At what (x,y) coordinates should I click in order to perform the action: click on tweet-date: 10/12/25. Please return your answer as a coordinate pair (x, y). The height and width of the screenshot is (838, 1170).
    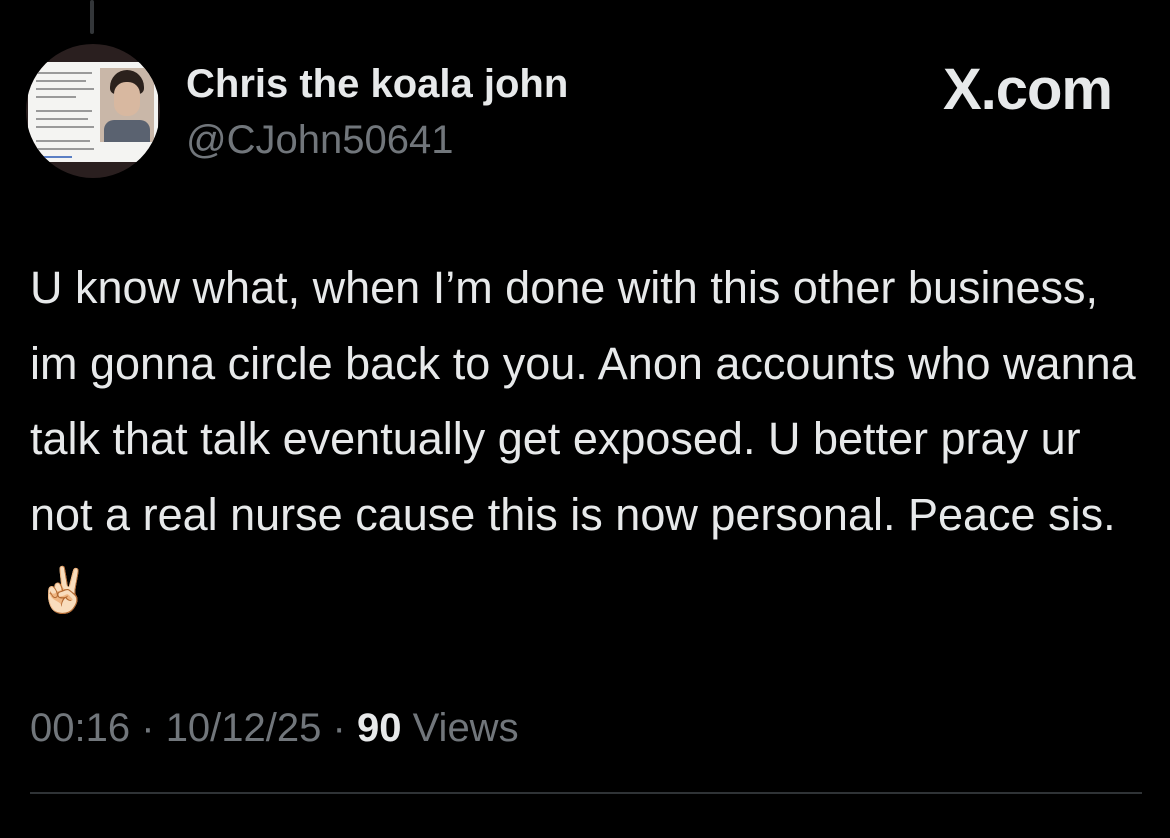
    Looking at the image, I should click on (244, 728).